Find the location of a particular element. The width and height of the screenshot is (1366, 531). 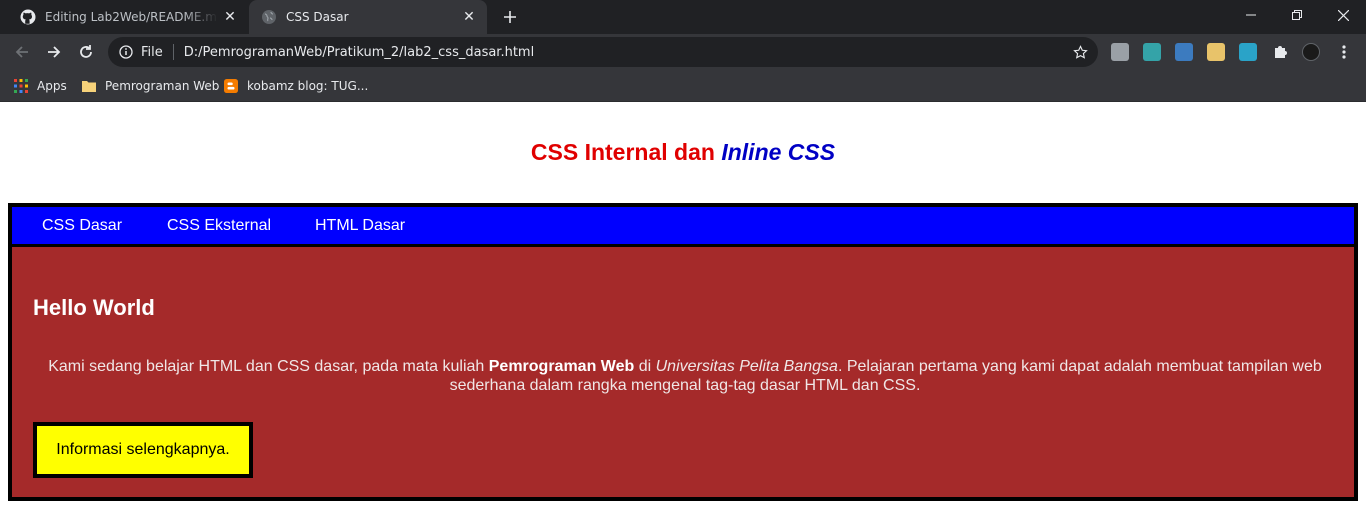

nav-link-html-dasar: HTML Dasar is located at coordinates (360, 225).